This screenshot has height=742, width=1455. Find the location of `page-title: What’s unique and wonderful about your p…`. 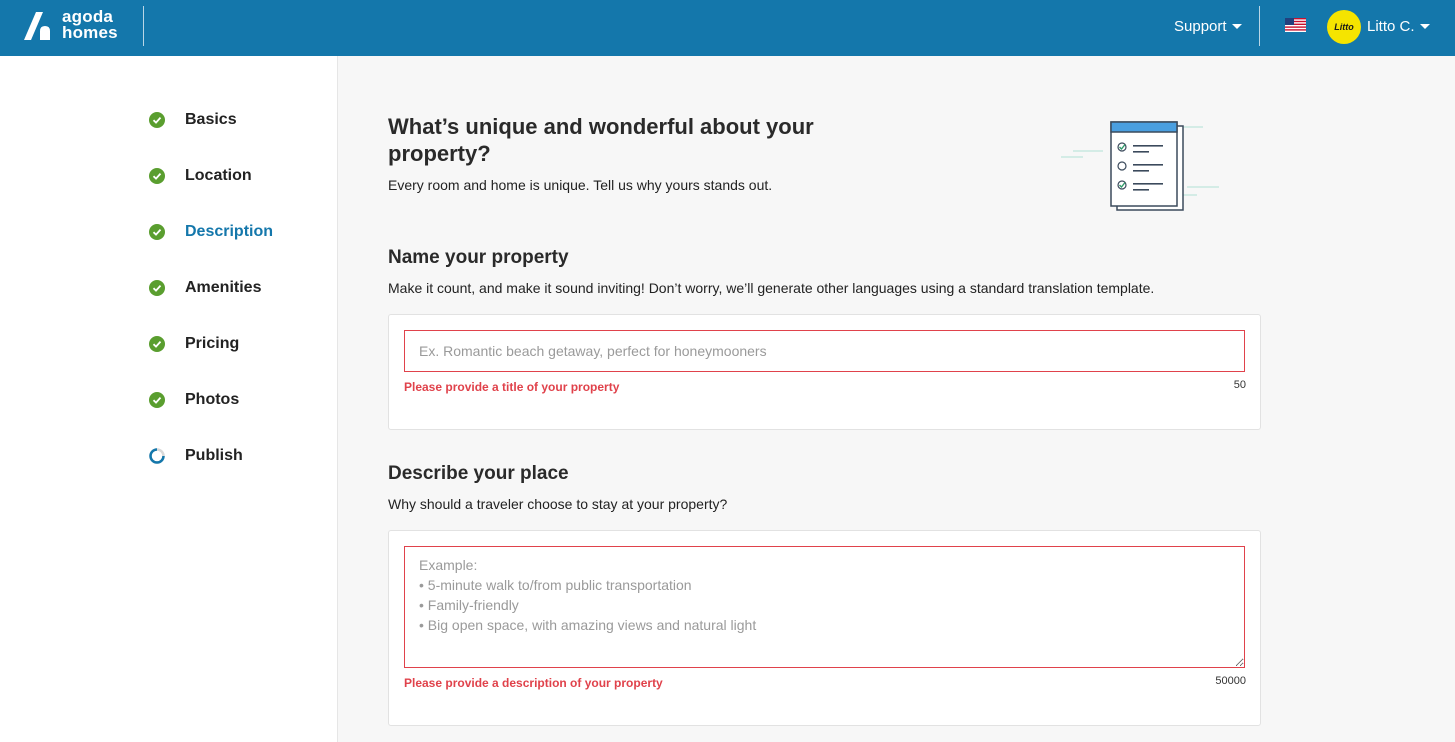

page-title: What’s unique and wonderful about your p… is located at coordinates (601, 140).